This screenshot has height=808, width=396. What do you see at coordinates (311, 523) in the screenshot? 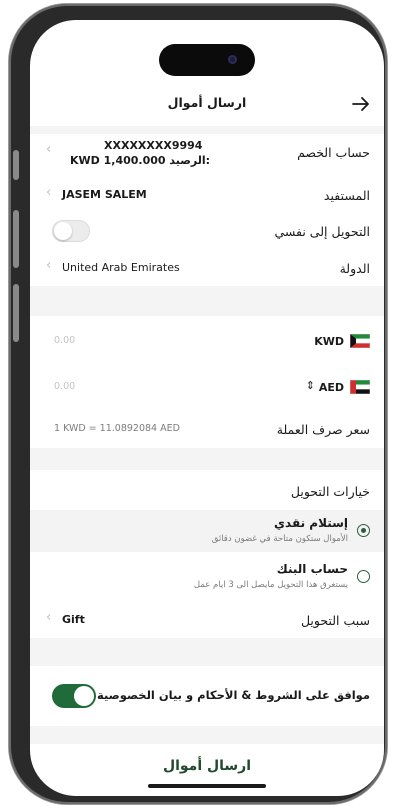
I see `option-title: إستلام نقدي` at bounding box center [311, 523].